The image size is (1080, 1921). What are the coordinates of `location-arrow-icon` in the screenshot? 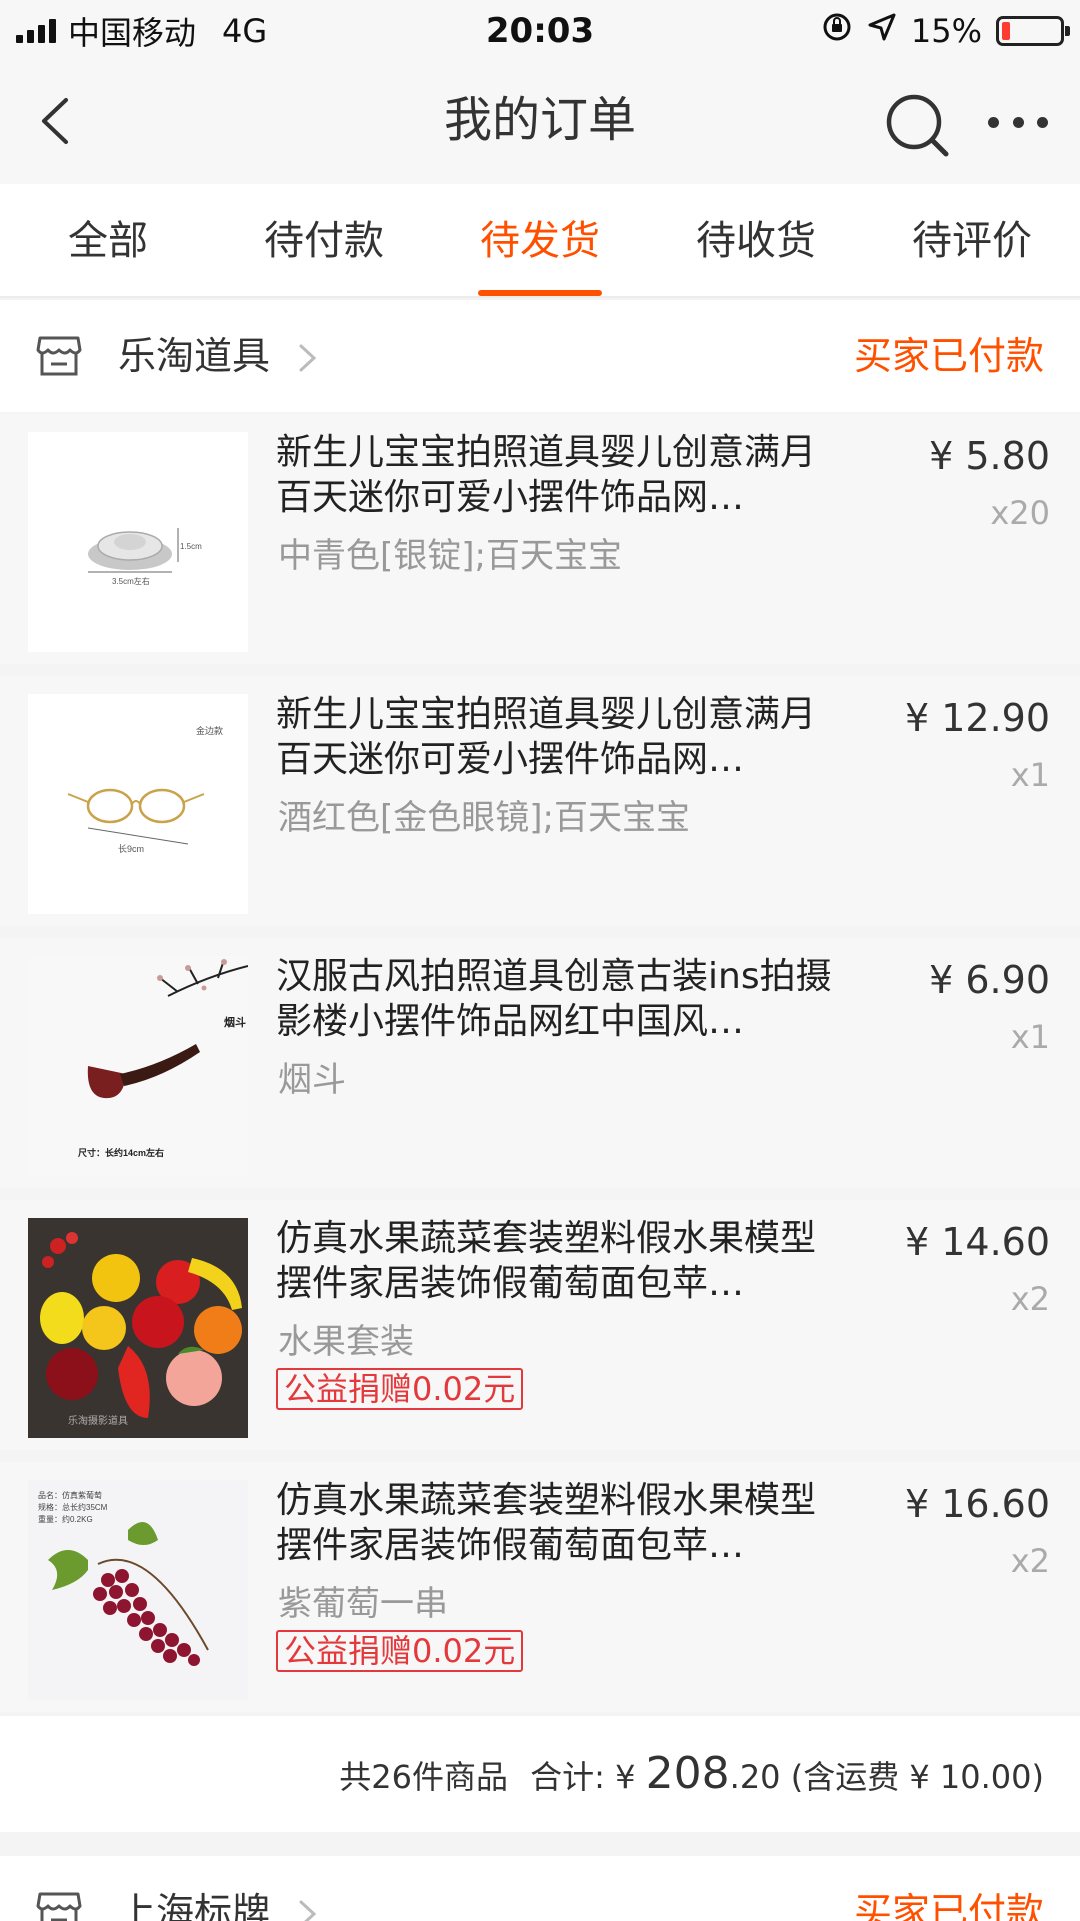 It's located at (882, 31).